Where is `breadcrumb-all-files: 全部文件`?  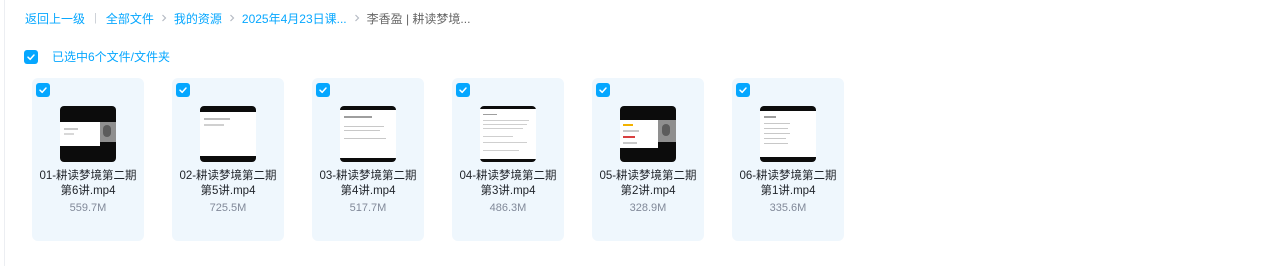 breadcrumb-all-files: 全部文件 is located at coordinates (130, 18).